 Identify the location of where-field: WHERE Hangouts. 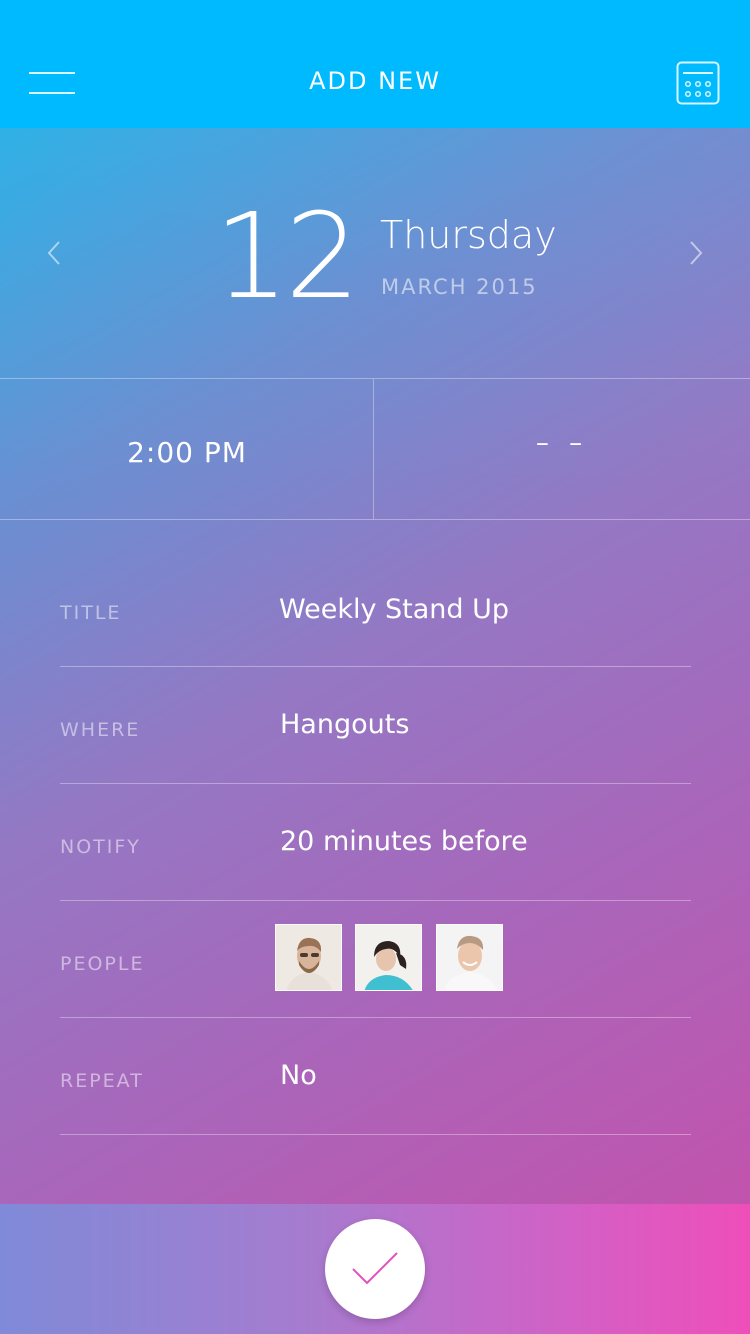
(375, 725).